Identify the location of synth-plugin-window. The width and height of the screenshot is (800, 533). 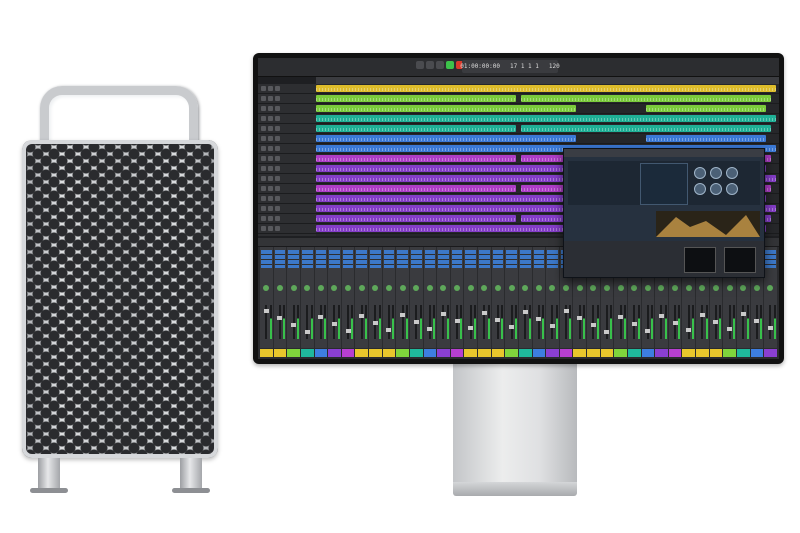
(664, 213).